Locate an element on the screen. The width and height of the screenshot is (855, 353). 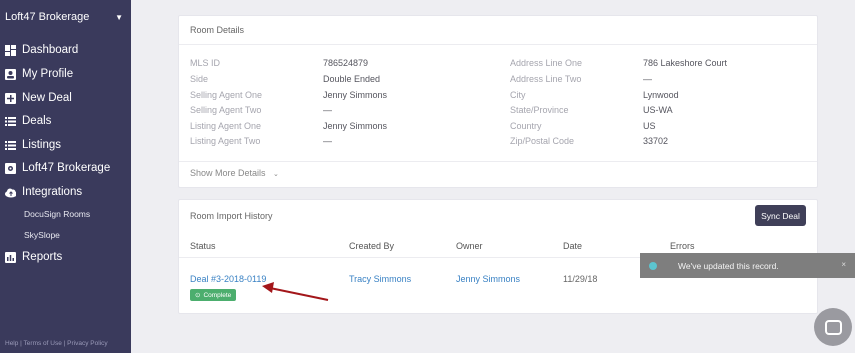
column-header-status: Status is located at coordinates (203, 246).